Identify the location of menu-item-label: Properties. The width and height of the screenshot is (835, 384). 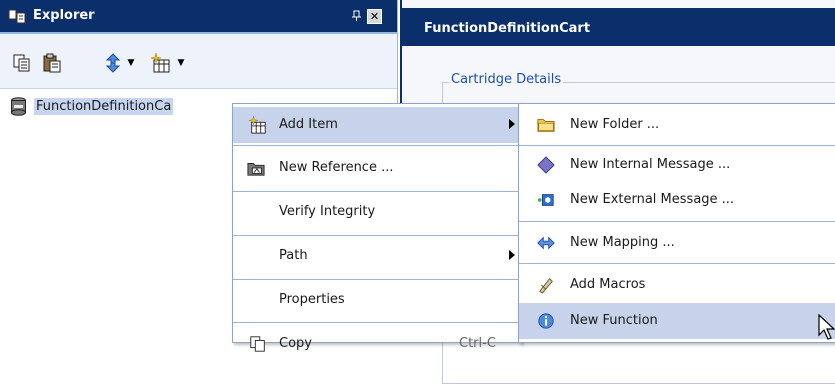
(312, 299).